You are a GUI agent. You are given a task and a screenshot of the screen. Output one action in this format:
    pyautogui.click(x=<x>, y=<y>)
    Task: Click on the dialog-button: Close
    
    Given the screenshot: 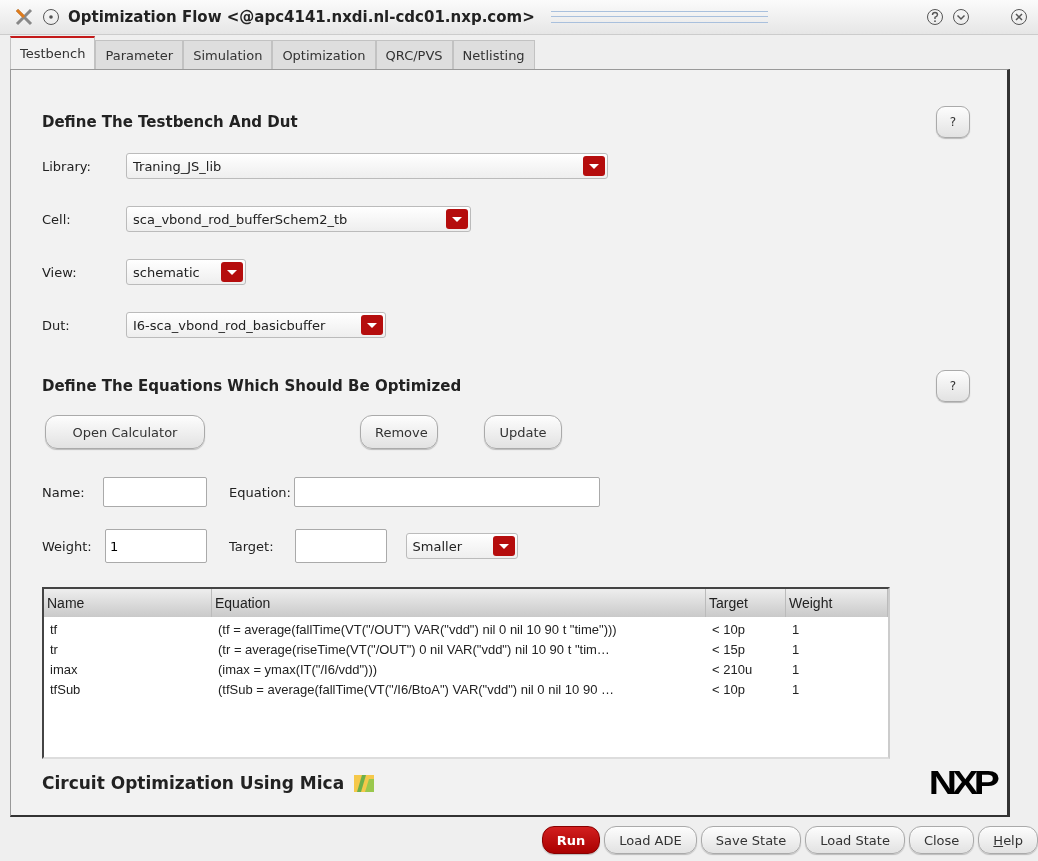 What is the action you would take?
    pyautogui.click(x=941, y=840)
    